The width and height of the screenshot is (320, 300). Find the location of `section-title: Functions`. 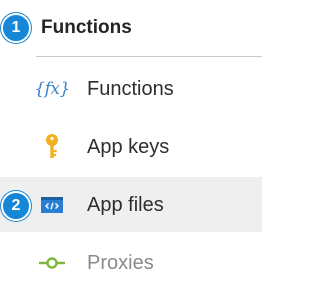

section-title: Functions is located at coordinates (86, 27).